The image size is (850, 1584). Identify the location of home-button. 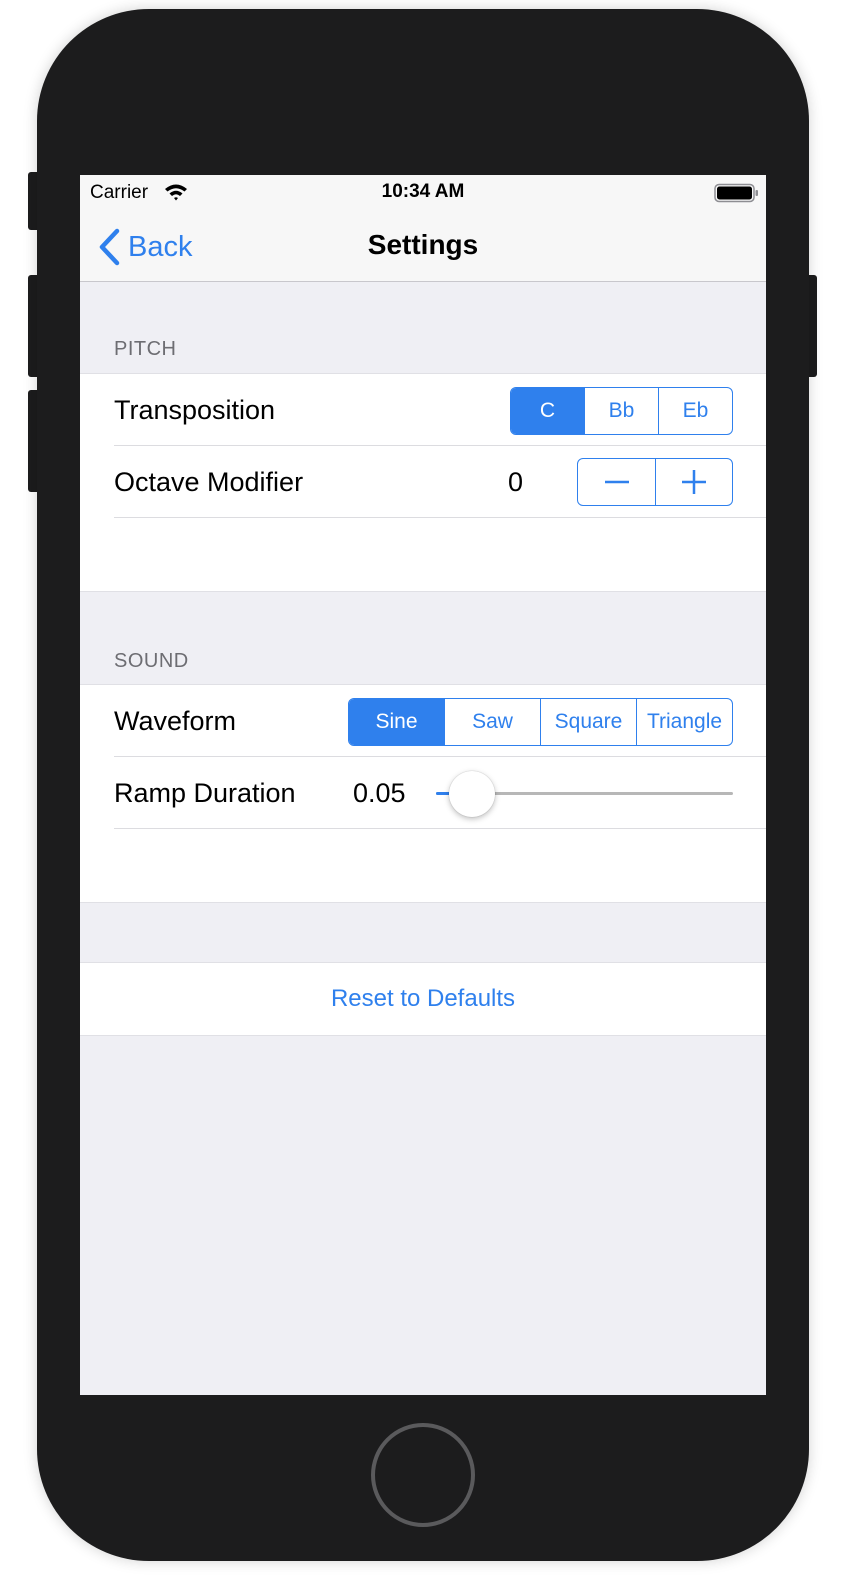
(423, 1475).